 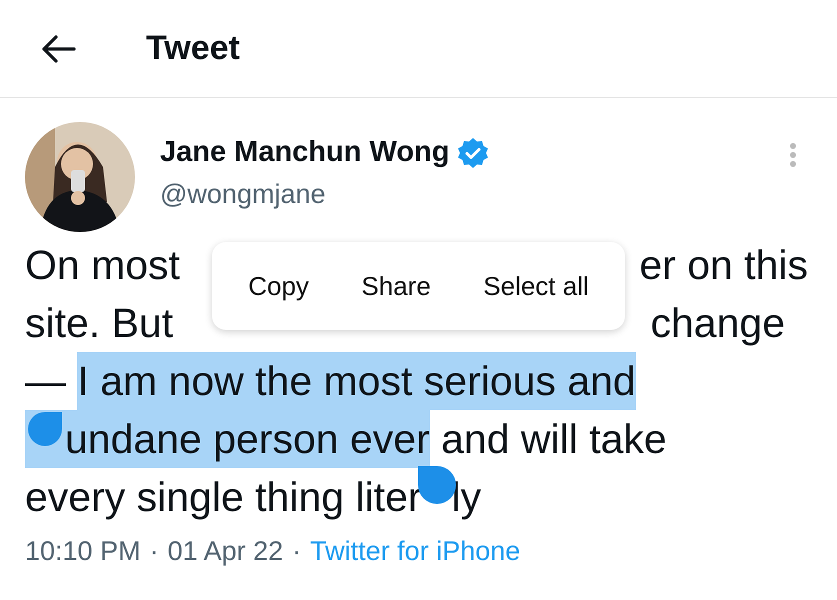 What do you see at coordinates (223, 497) in the screenshot?
I see `tweet-text: every single thing liter` at bounding box center [223, 497].